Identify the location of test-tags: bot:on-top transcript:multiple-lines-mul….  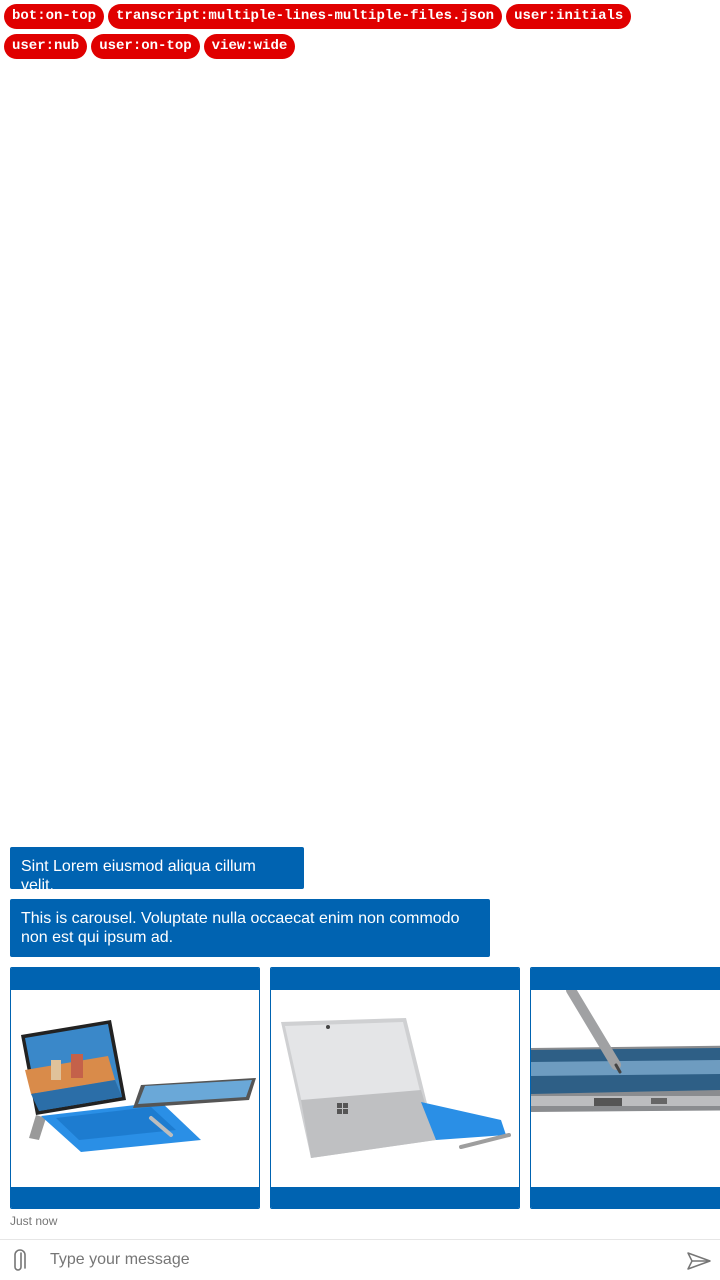
(354, 34).